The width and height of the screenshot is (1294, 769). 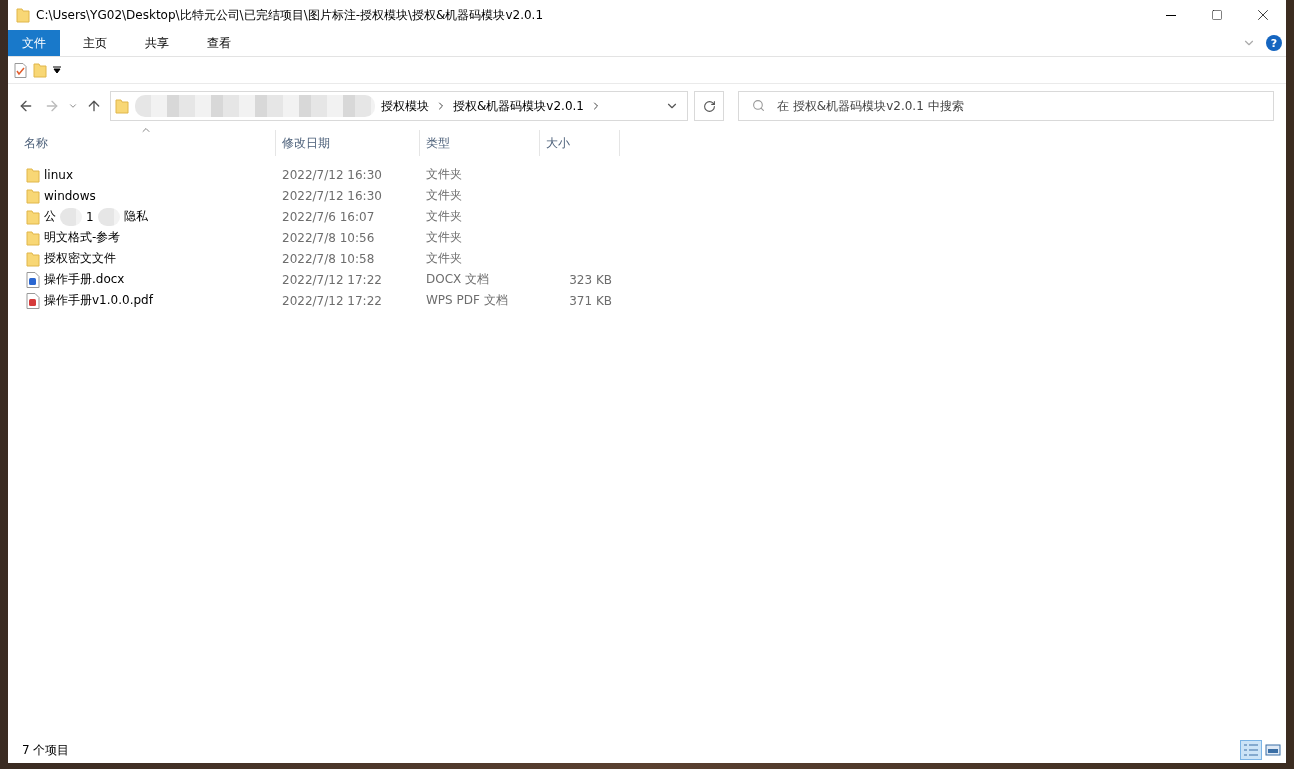 I want to click on help-icon: ?, so click(x=1274, y=43).